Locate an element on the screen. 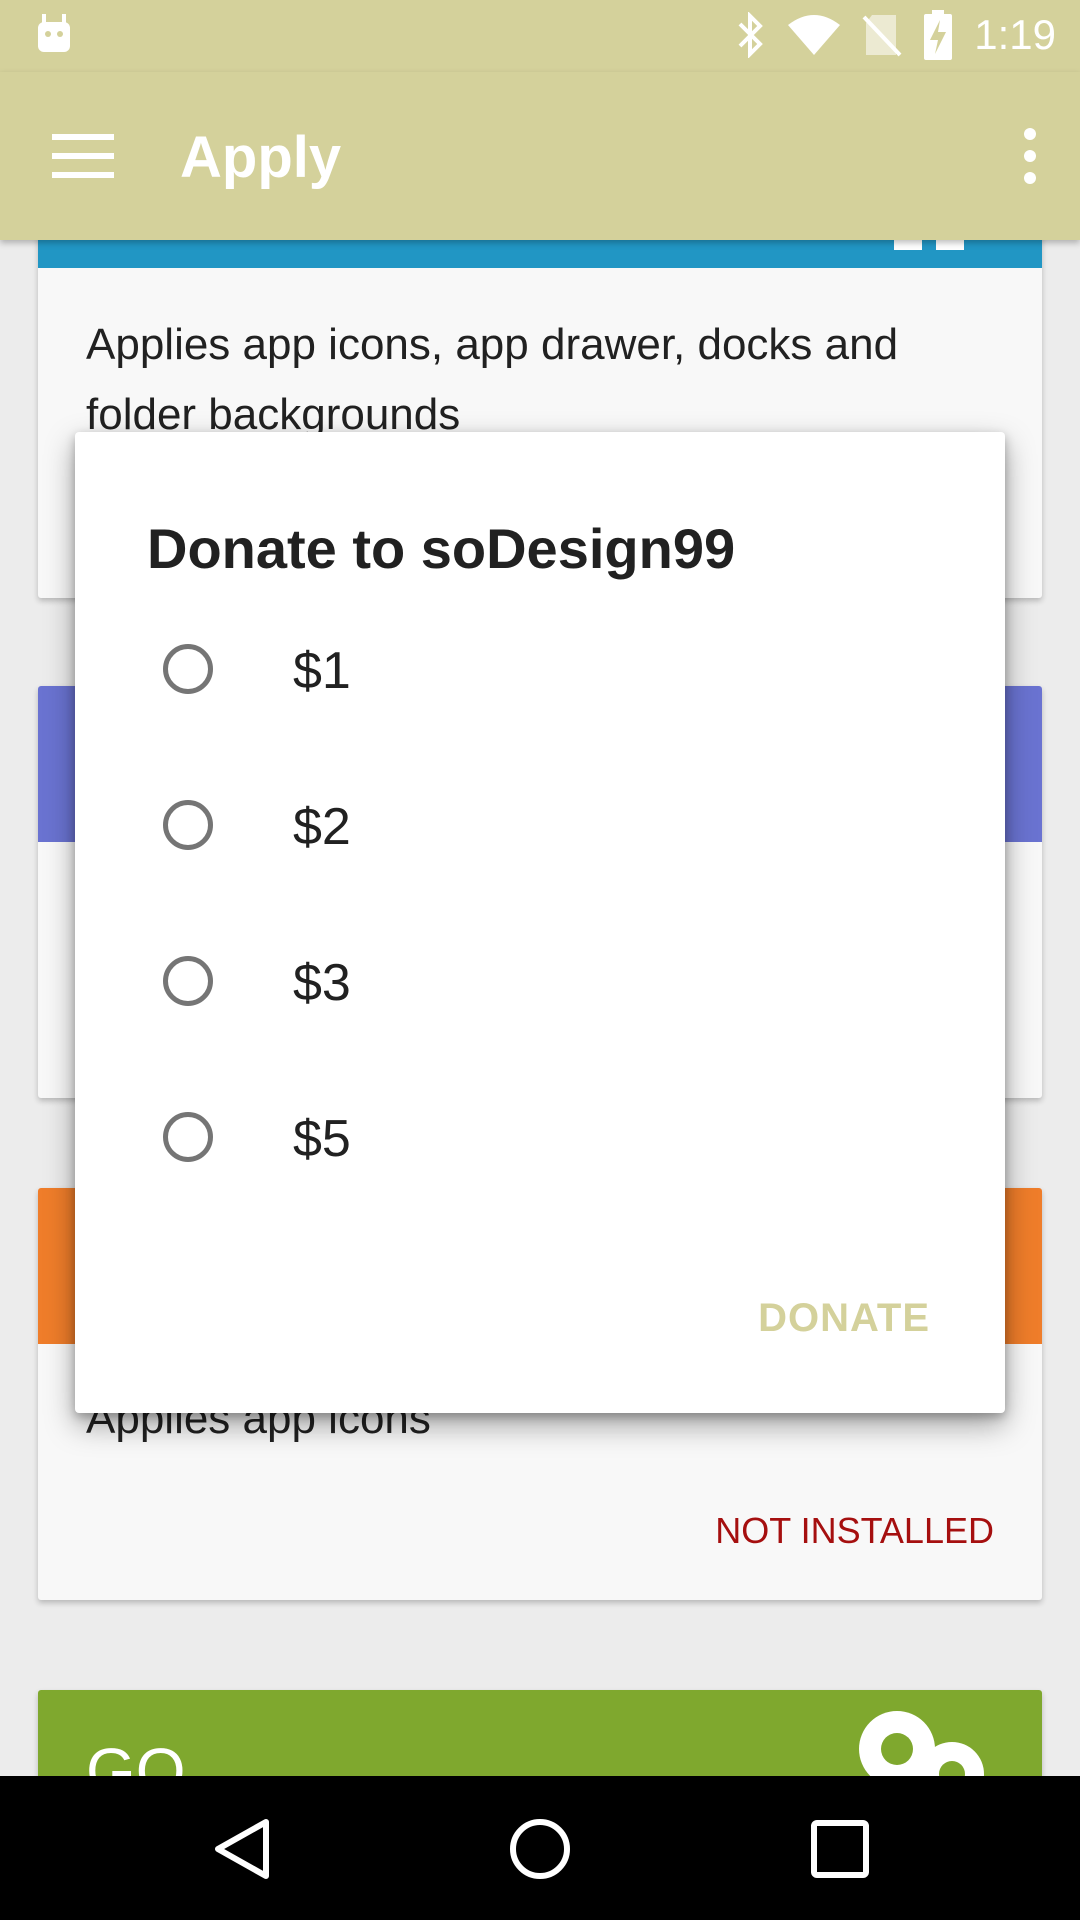 This screenshot has height=1920, width=1080. donate-option-3: $3 is located at coordinates (543, 985).